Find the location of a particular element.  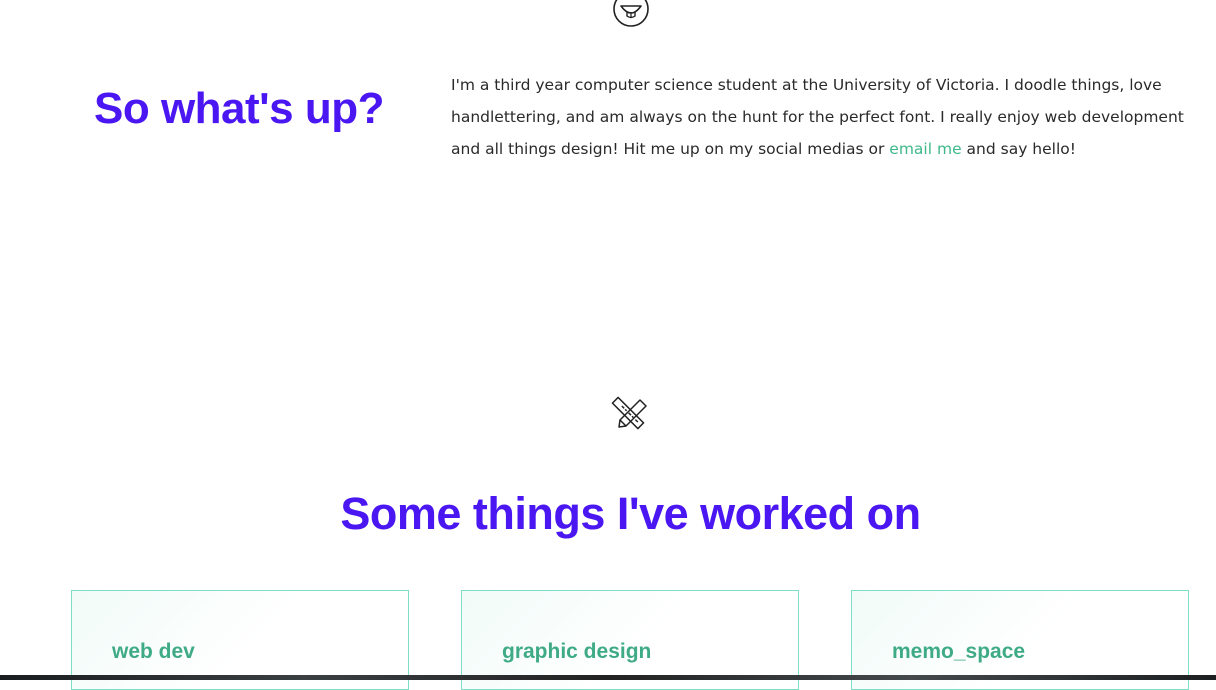

smiley-face-icon is located at coordinates (631, 13).